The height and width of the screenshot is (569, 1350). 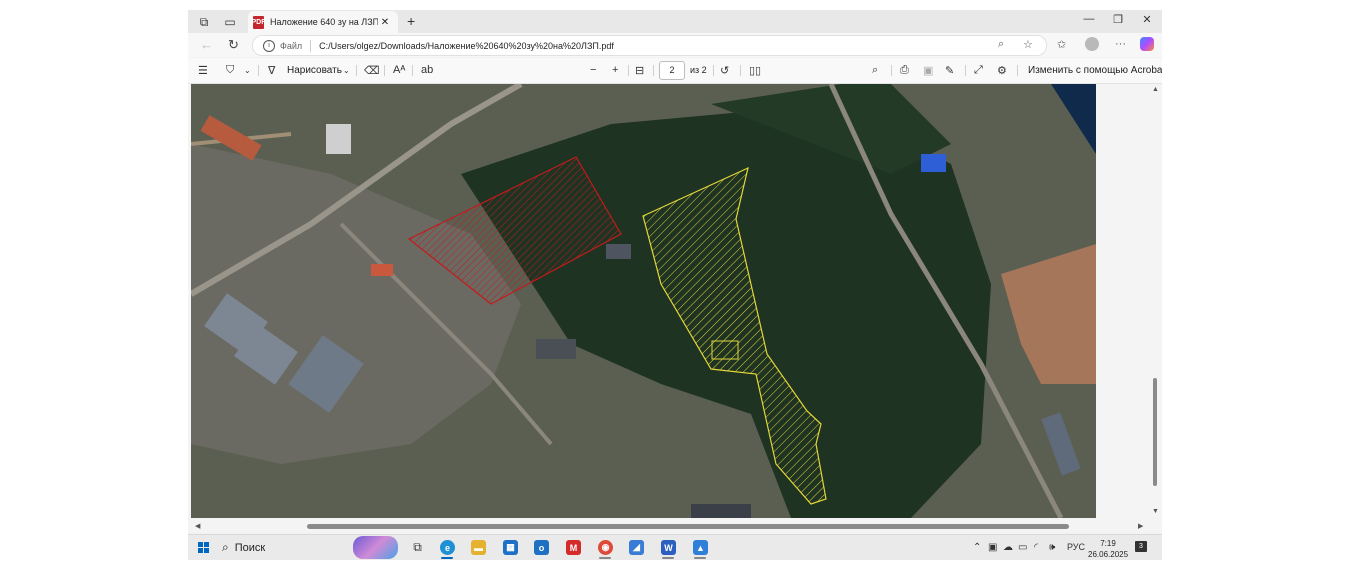 I want to click on page-total: из 2, so click(x=698, y=70).